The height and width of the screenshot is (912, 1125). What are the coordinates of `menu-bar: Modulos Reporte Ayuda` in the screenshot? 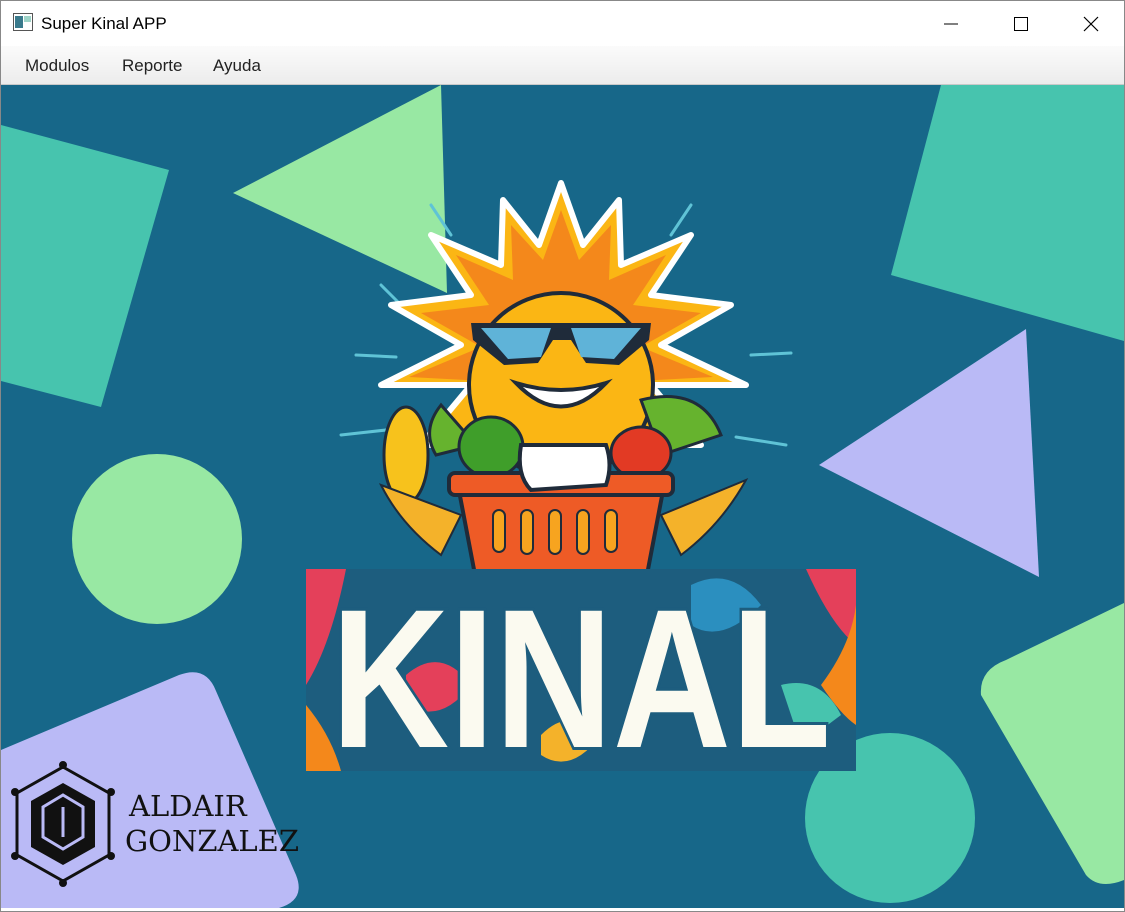 It's located at (562, 65).